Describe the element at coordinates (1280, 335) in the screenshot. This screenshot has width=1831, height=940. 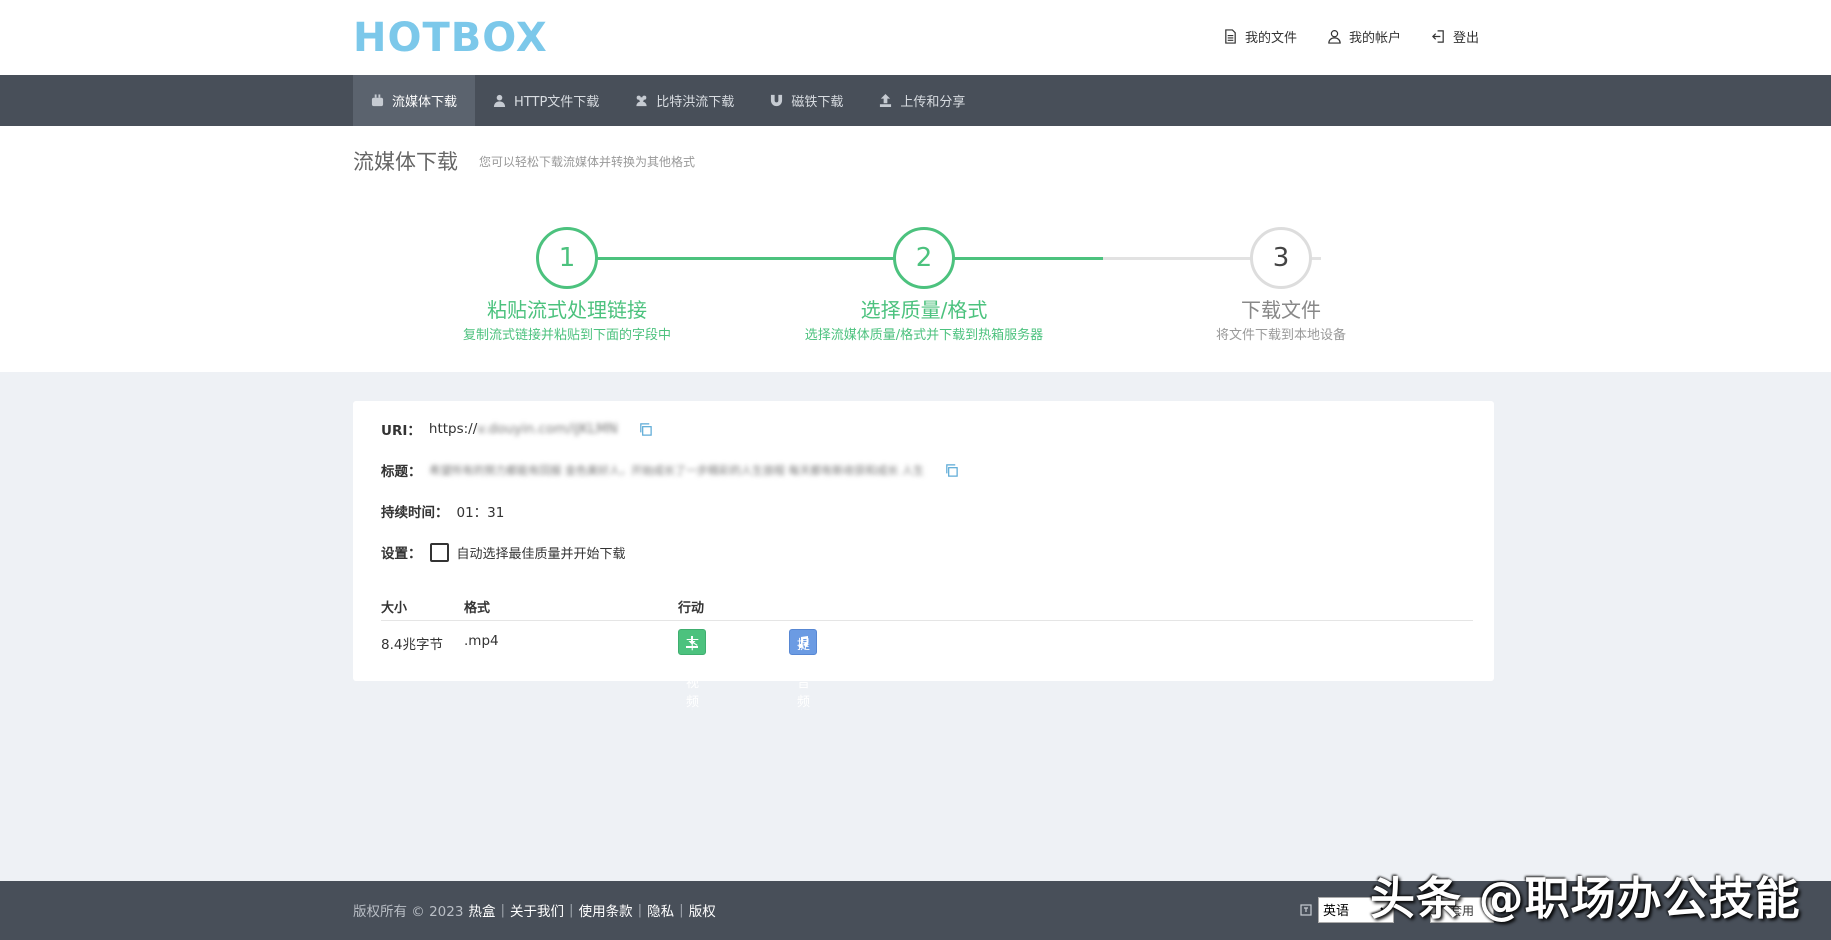
I see `step-3-desc: 将文件下载到本地设备` at that location.